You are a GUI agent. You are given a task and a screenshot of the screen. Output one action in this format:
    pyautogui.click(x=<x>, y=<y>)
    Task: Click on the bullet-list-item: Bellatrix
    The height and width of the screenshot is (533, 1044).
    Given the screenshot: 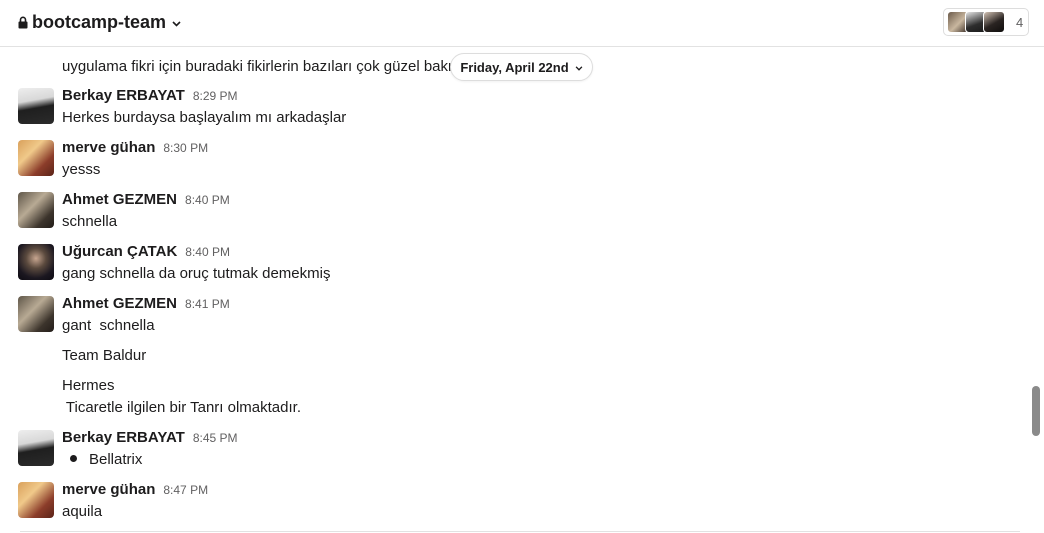 What is the action you would take?
    pyautogui.click(x=102, y=459)
    